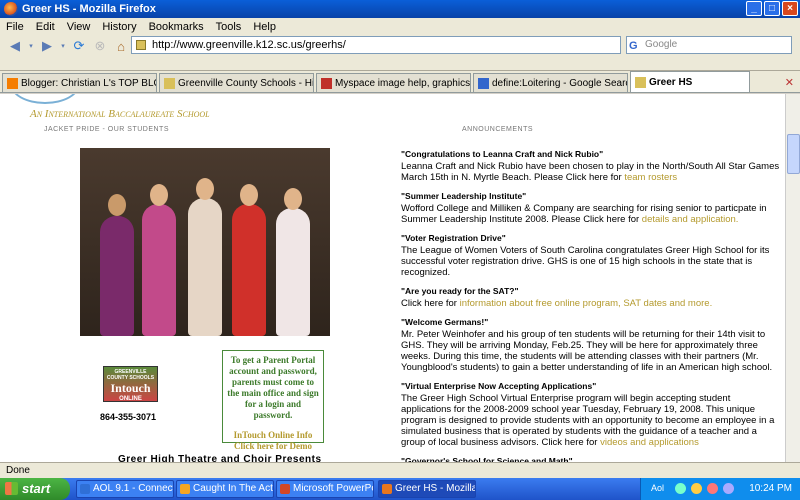 This screenshot has height=500, width=800. What do you see at coordinates (661, 44) in the screenshot?
I see `search-placeholder: Google` at bounding box center [661, 44].